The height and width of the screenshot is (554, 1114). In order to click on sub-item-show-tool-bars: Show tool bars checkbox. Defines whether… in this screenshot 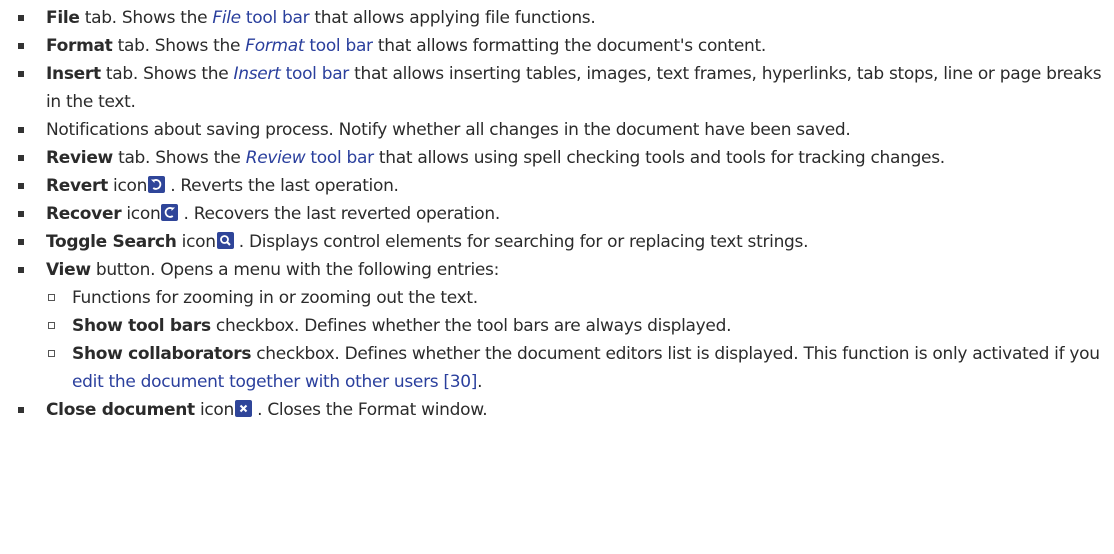, I will do `click(575, 326)`.